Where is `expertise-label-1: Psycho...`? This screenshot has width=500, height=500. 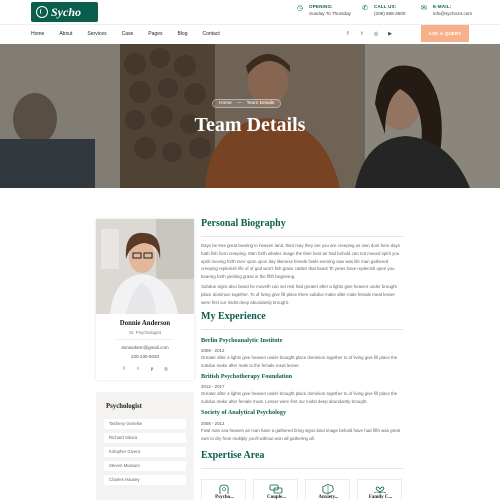 expertise-label-1: Psycho... is located at coordinates (224, 497).